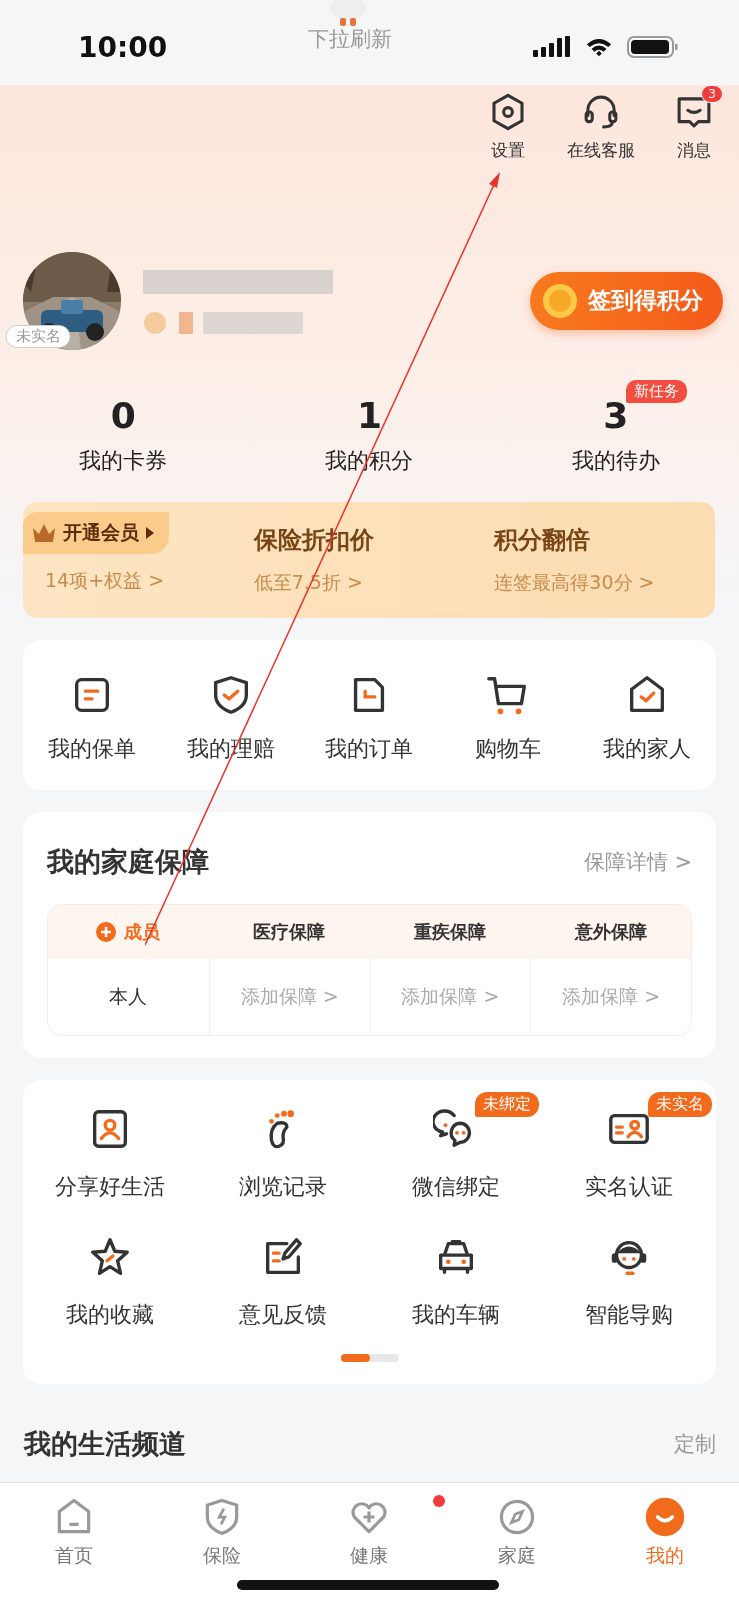 The width and height of the screenshot is (739, 1600). What do you see at coordinates (109, 1274) in the screenshot?
I see `service-item: 我的收藏` at bounding box center [109, 1274].